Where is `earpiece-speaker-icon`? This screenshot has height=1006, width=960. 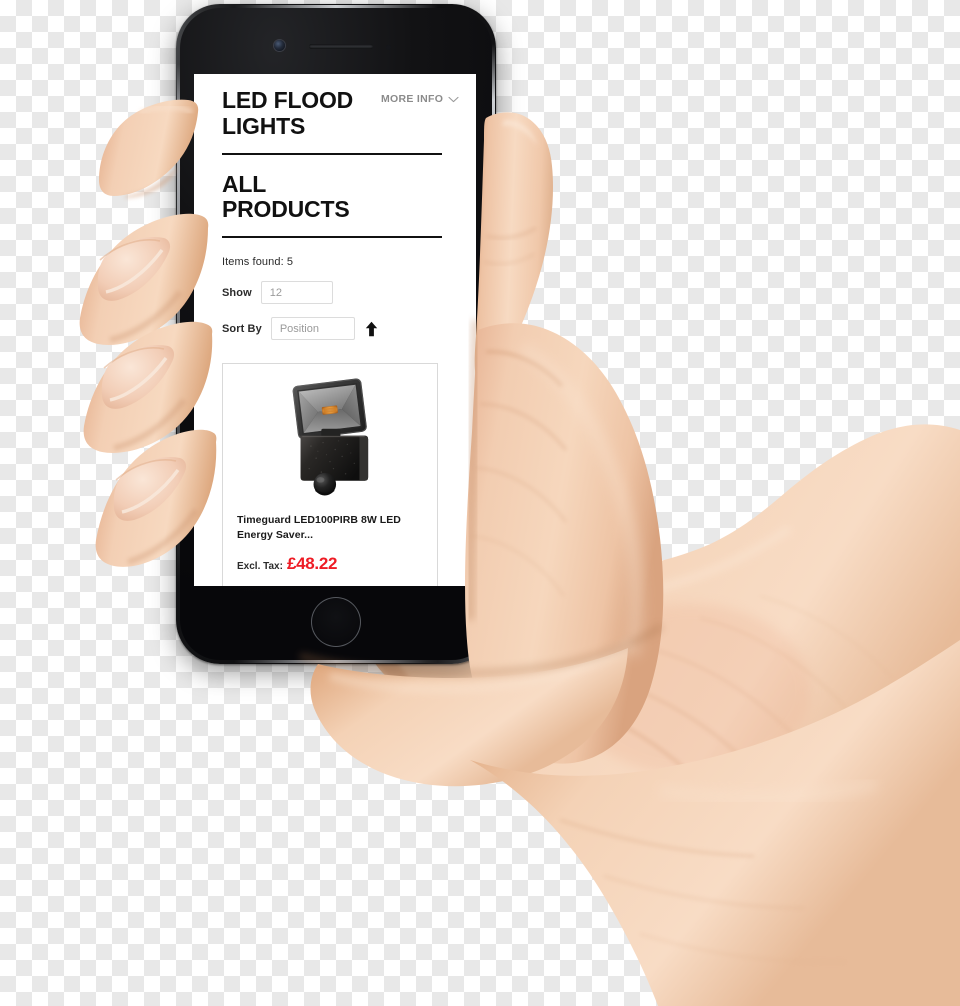 earpiece-speaker-icon is located at coordinates (341, 46).